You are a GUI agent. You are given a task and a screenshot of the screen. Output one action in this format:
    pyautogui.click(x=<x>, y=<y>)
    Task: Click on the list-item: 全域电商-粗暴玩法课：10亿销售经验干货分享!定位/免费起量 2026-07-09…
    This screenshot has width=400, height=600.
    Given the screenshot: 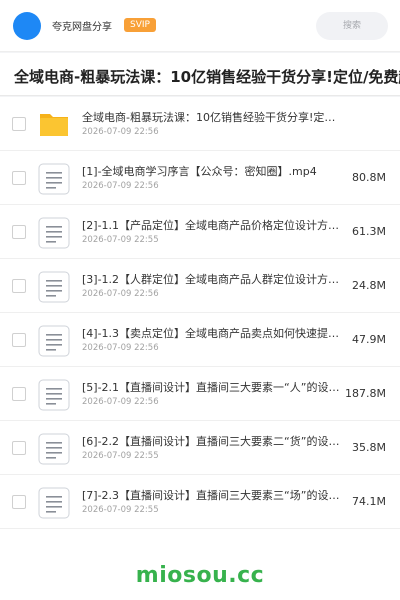 What is the action you would take?
    pyautogui.click(x=200, y=124)
    